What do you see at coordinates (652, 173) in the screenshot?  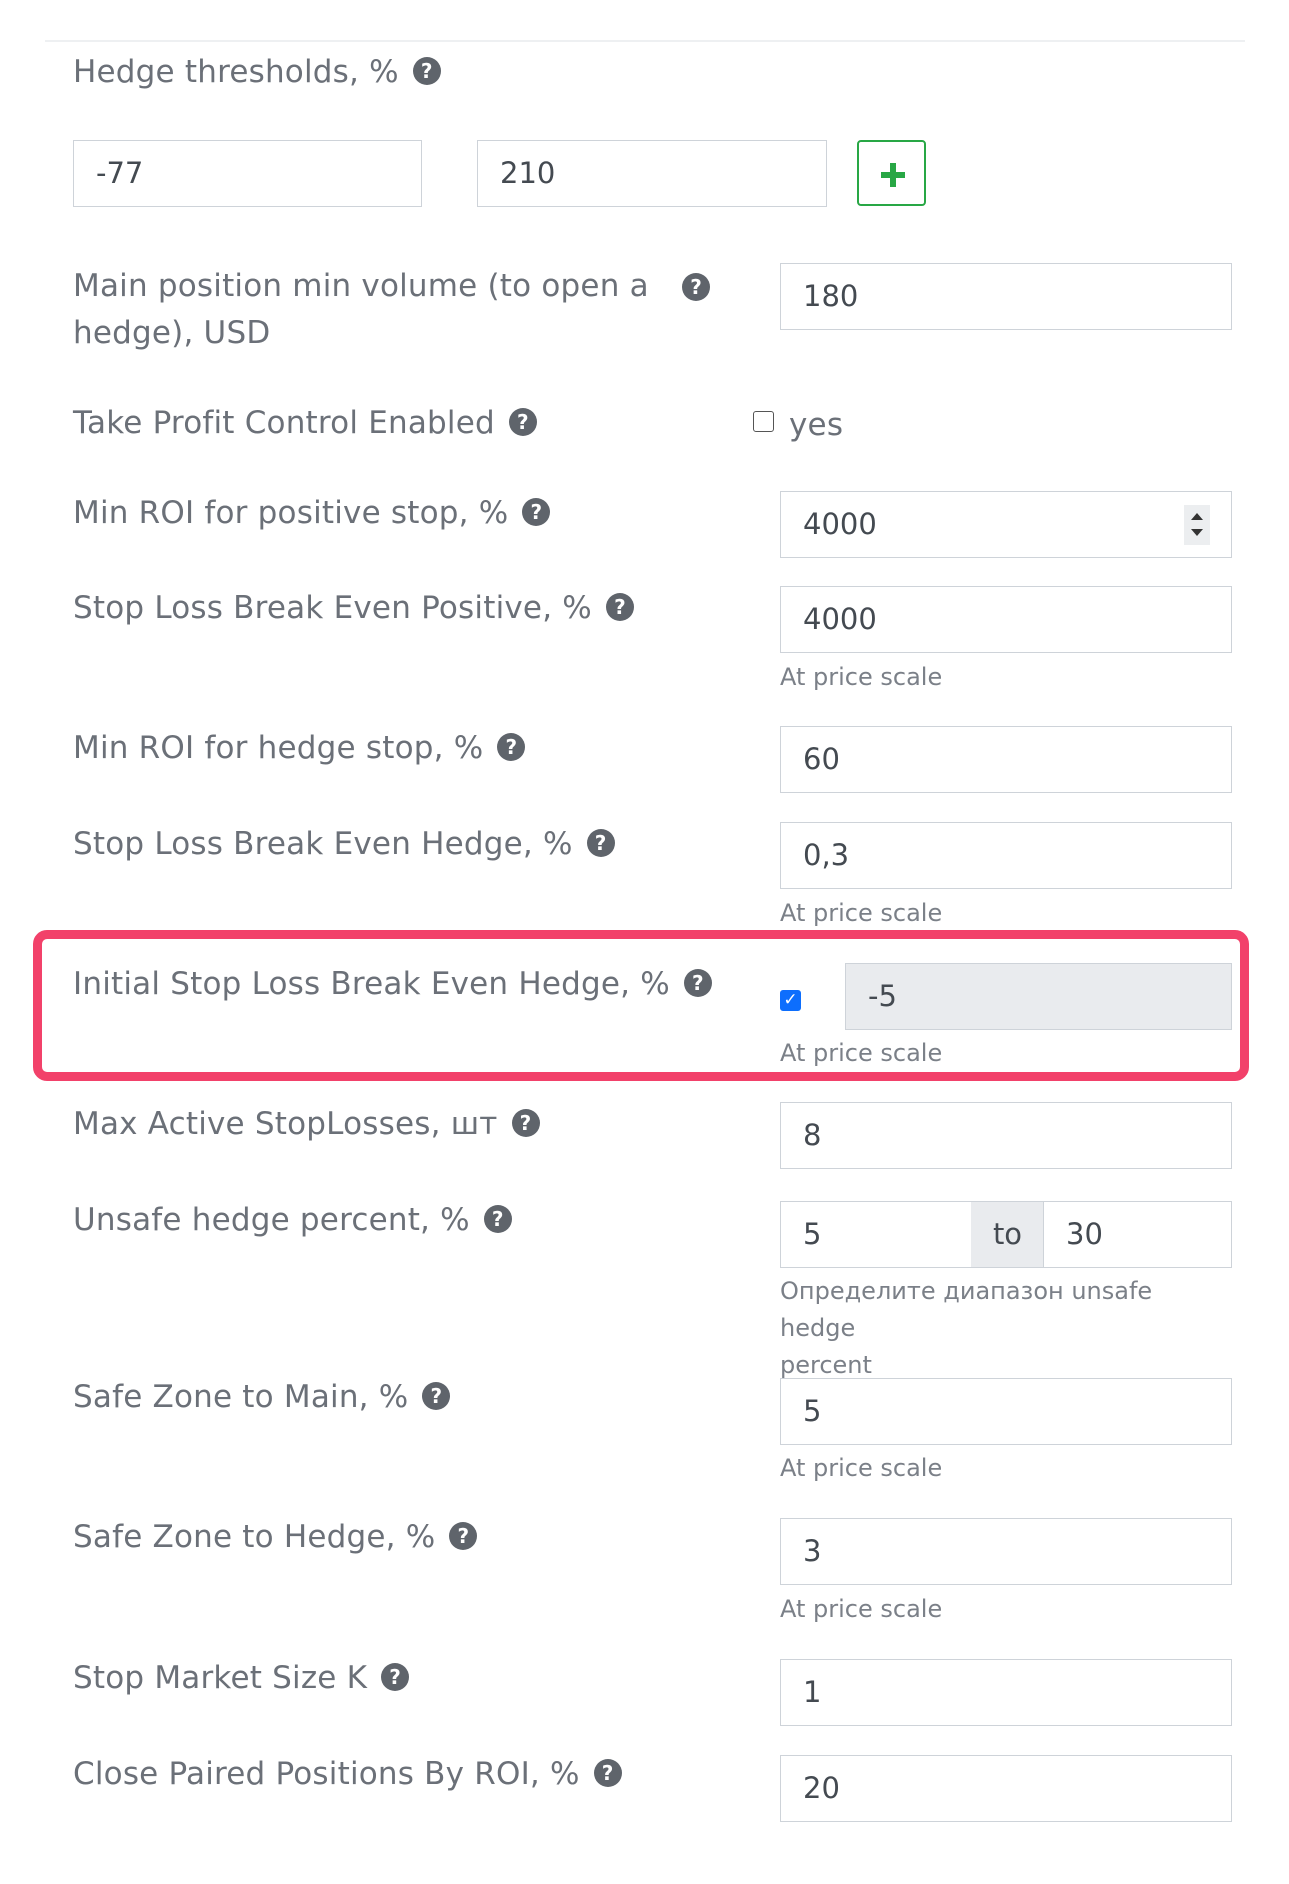 I see `hedge-threshold-input-2: 210` at bounding box center [652, 173].